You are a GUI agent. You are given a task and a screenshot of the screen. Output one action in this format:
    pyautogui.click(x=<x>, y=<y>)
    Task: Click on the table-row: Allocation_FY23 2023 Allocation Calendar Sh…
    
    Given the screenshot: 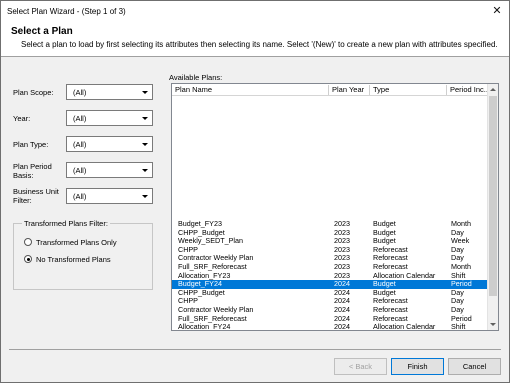 What is the action you would take?
    pyautogui.click(x=330, y=276)
    